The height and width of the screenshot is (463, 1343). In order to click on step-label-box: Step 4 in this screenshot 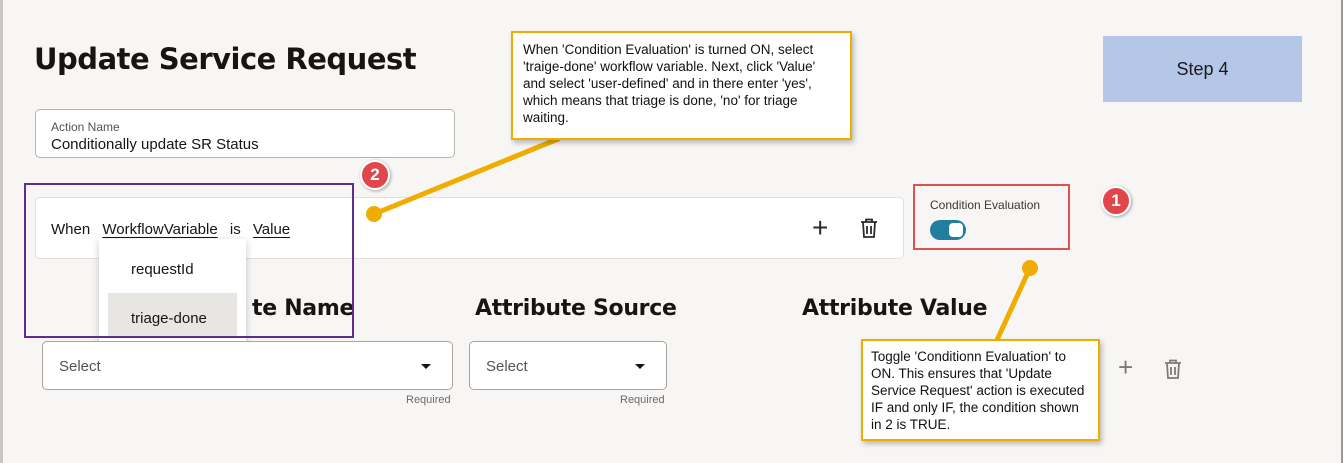, I will do `click(1202, 69)`.